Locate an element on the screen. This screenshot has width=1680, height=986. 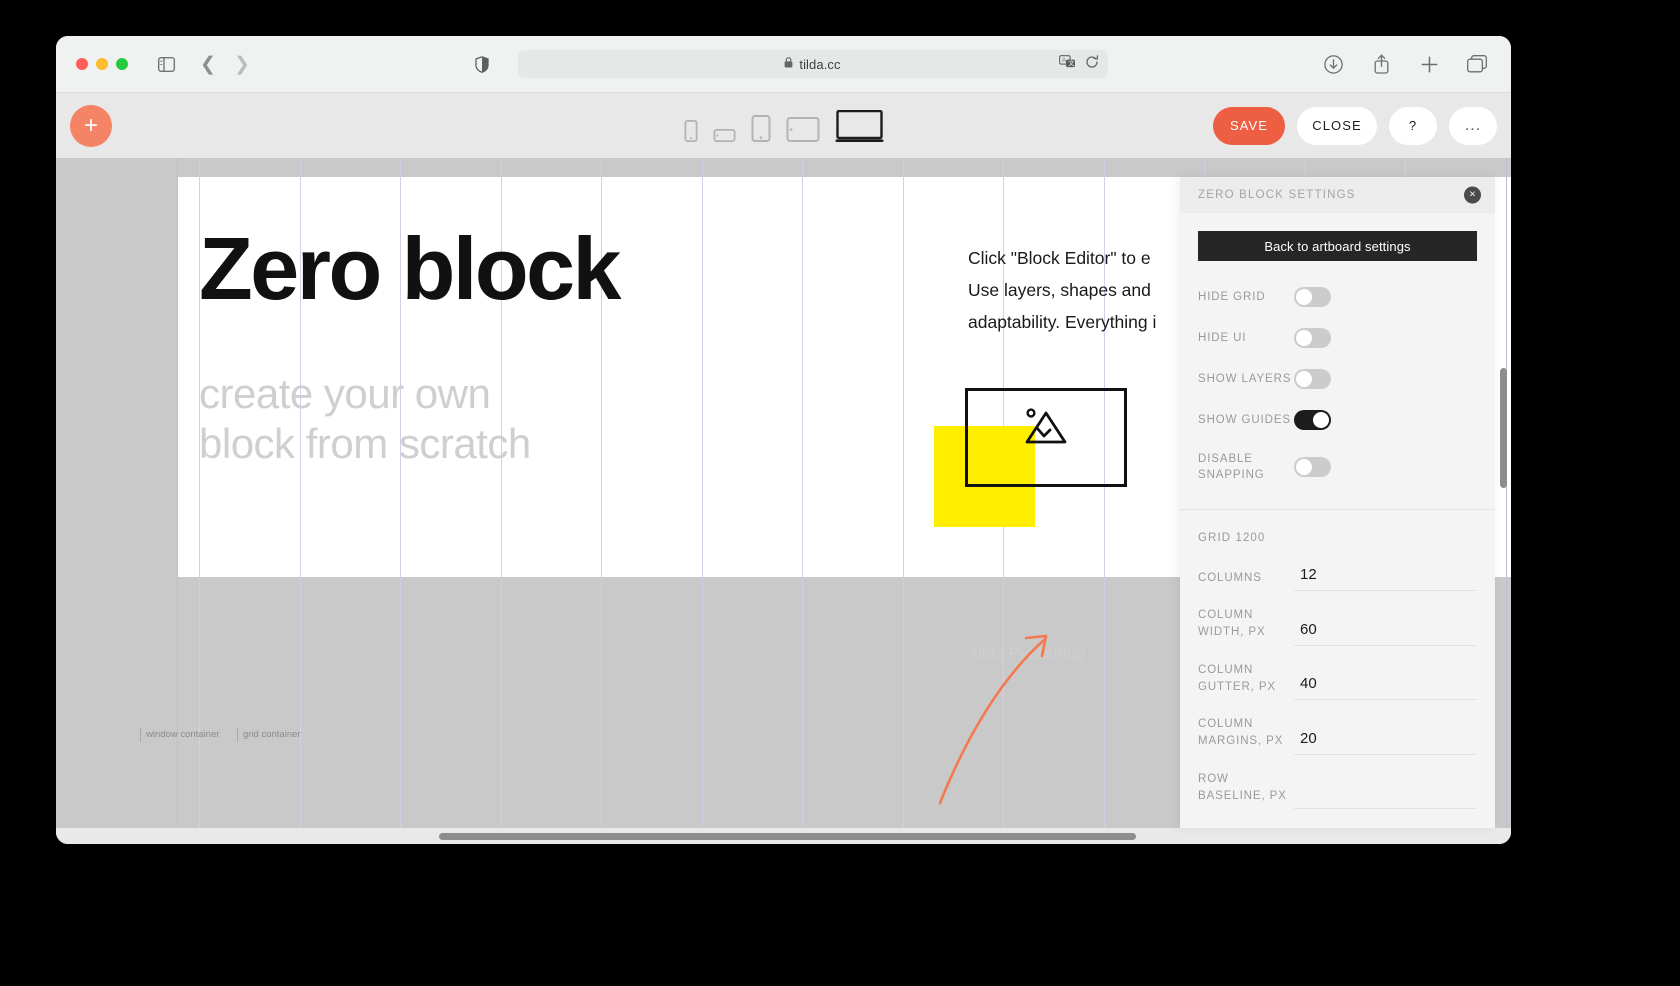
address-bar: tilda.cc A文 is located at coordinates (812, 64).